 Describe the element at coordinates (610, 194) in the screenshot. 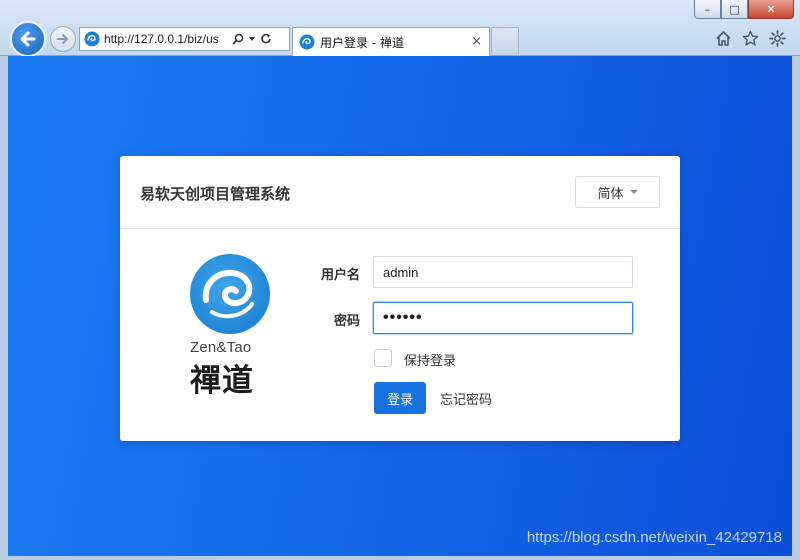

I see `language-label: 简体` at that location.